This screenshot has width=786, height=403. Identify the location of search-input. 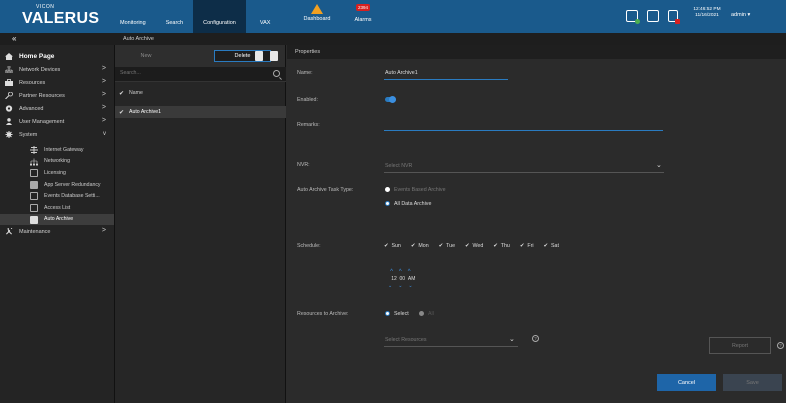
(190, 73).